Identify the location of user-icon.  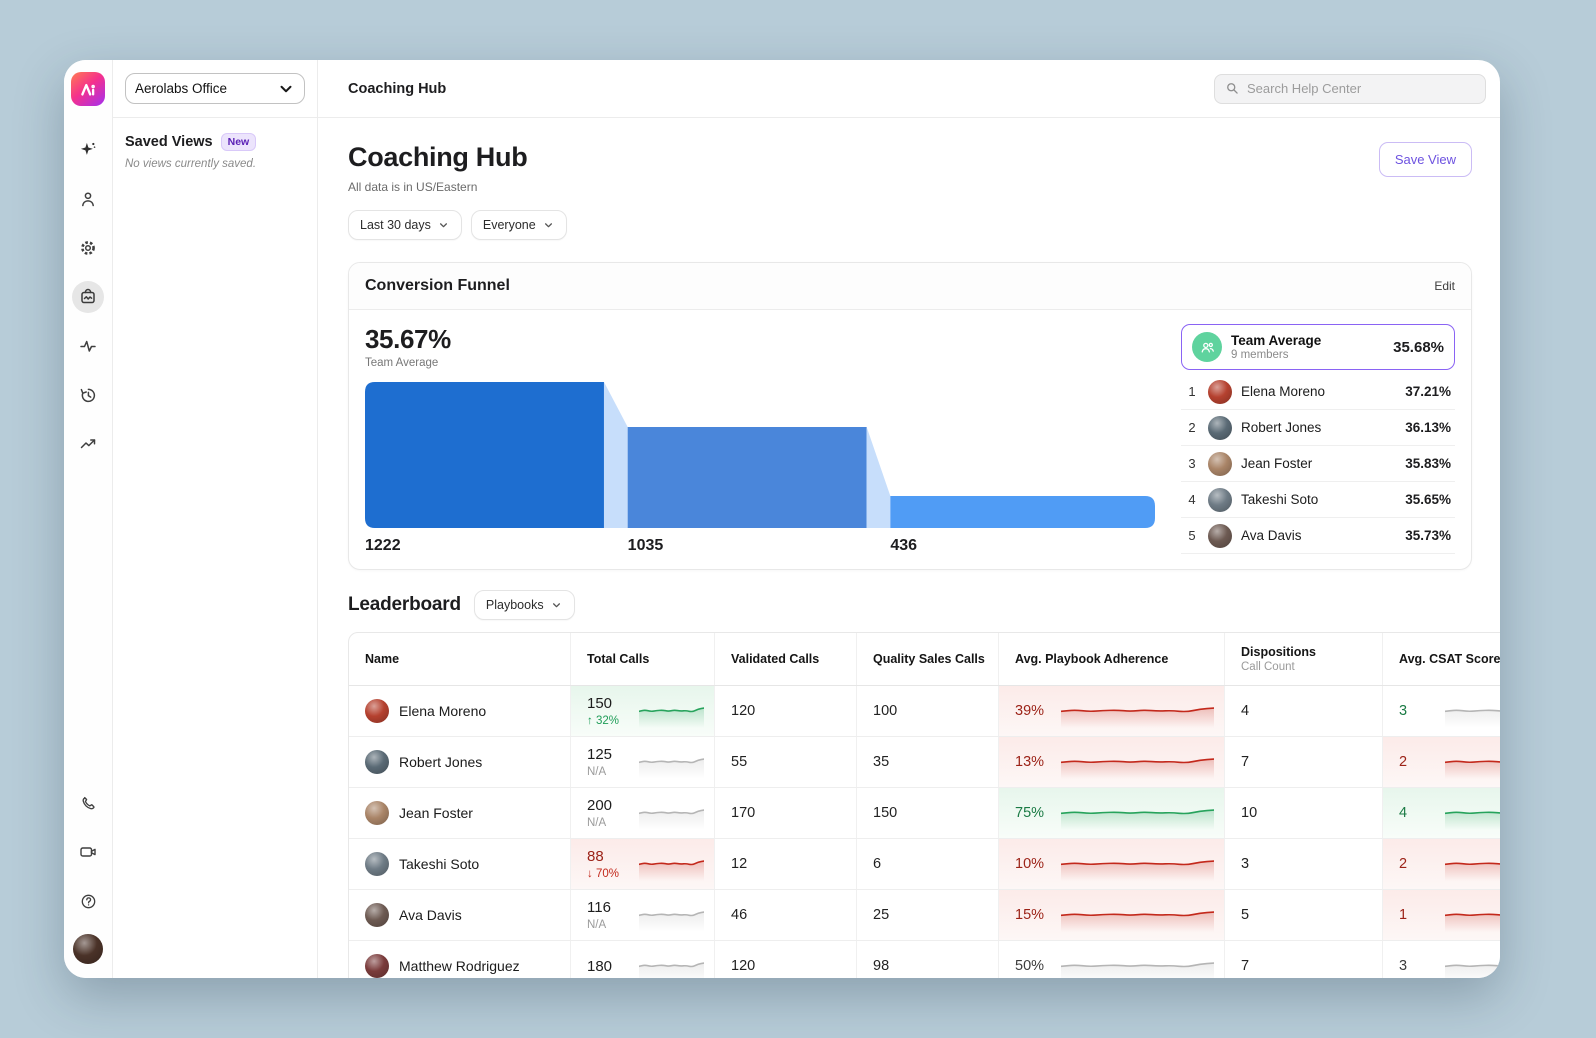
(88, 199).